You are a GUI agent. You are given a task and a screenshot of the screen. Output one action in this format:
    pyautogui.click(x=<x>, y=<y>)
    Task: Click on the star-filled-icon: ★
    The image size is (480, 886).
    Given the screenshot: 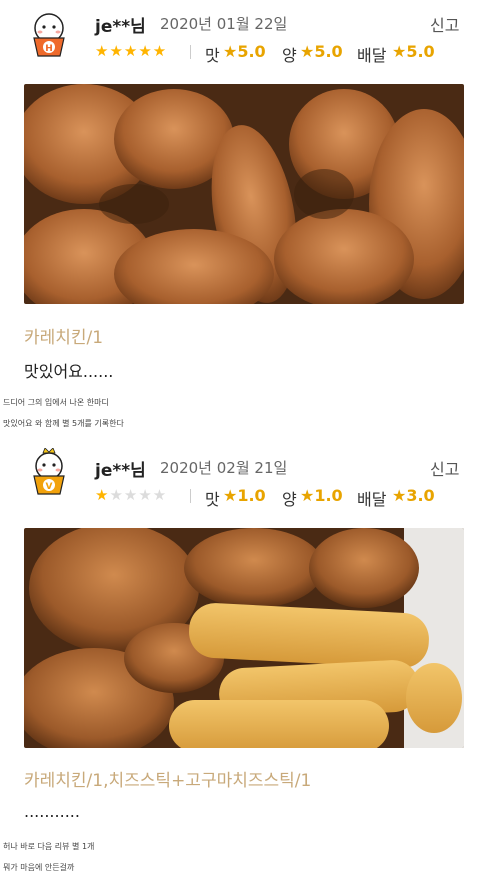 What is the action you would take?
    pyautogui.click(x=102, y=495)
    